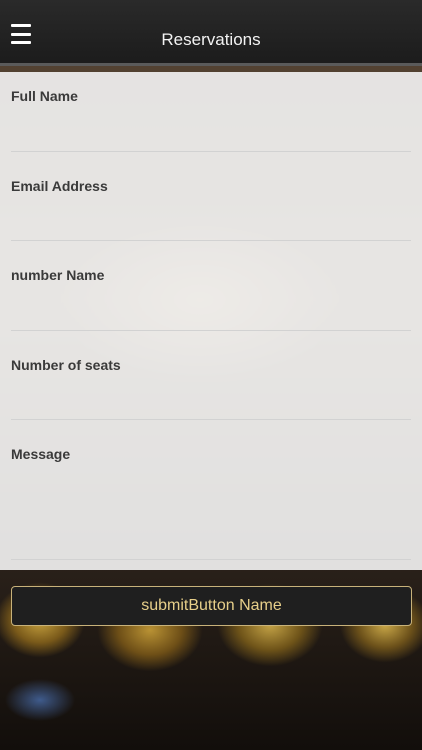 Image resolution: width=422 pixels, height=750 pixels. What do you see at coordinates (66, 365) in the screenshot?
I see `seats-label: Number of seats` at bounding box center [66, 365].